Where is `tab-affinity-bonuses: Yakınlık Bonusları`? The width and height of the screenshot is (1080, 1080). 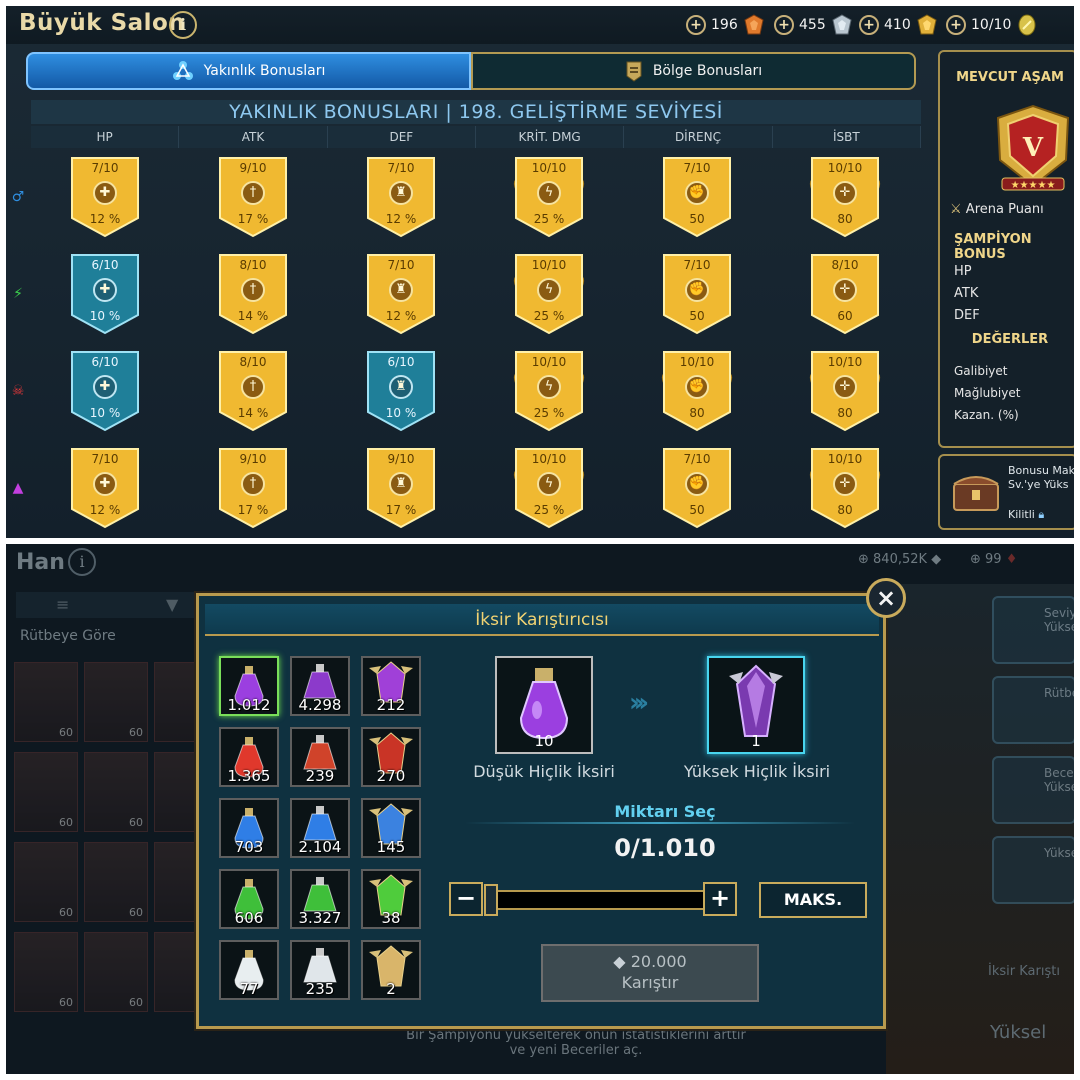 tab-affinity-bonuses: Yakınlık Bonusları is located at coordinates (248, 71).